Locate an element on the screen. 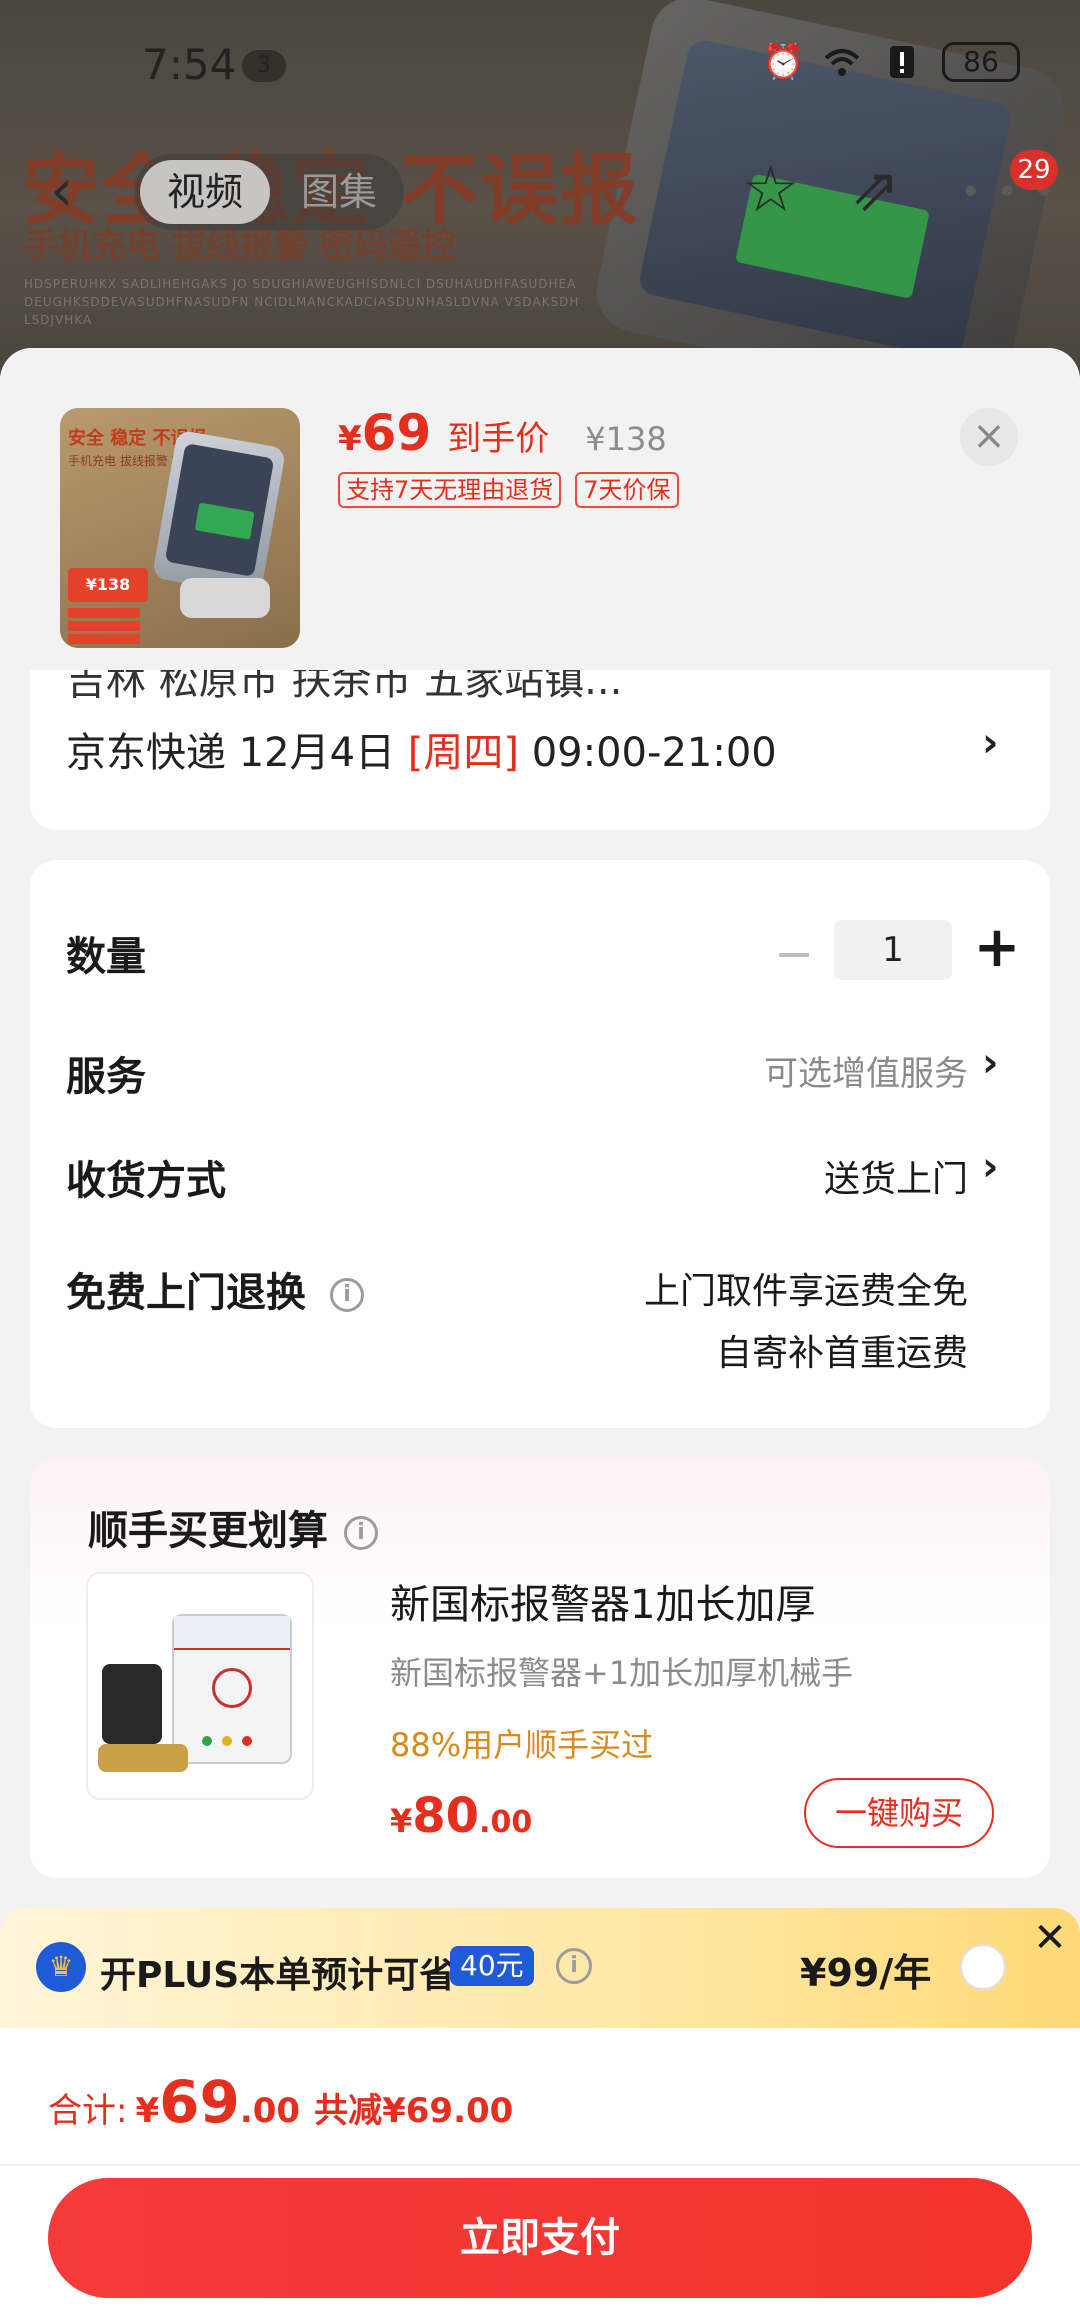  total-amount: 69 is located at coordinates (199, 2102).